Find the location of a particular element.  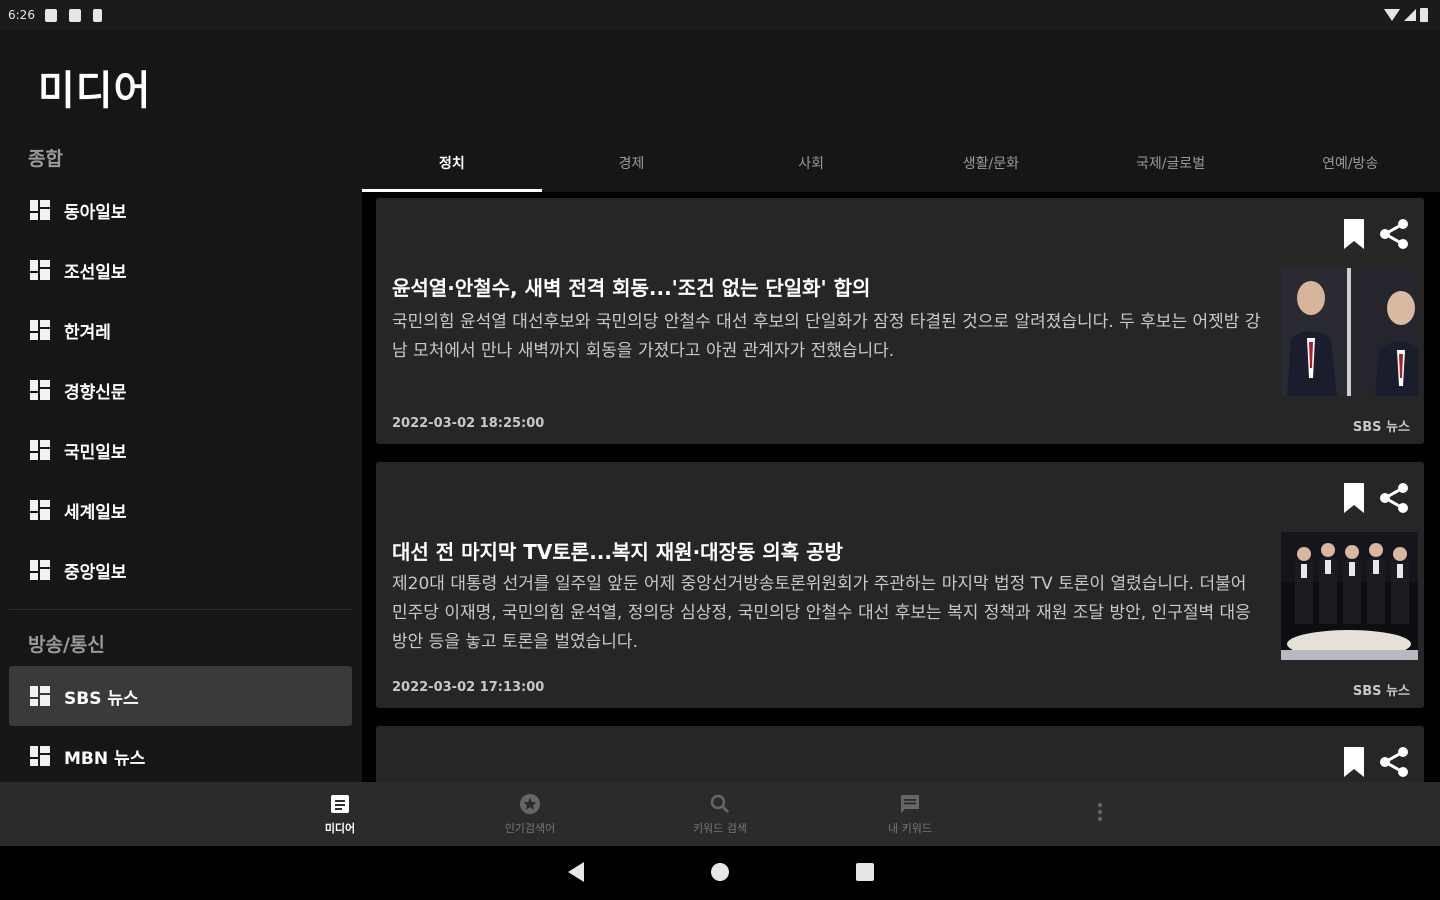

notification-icon is located at coordinates (50, 15).